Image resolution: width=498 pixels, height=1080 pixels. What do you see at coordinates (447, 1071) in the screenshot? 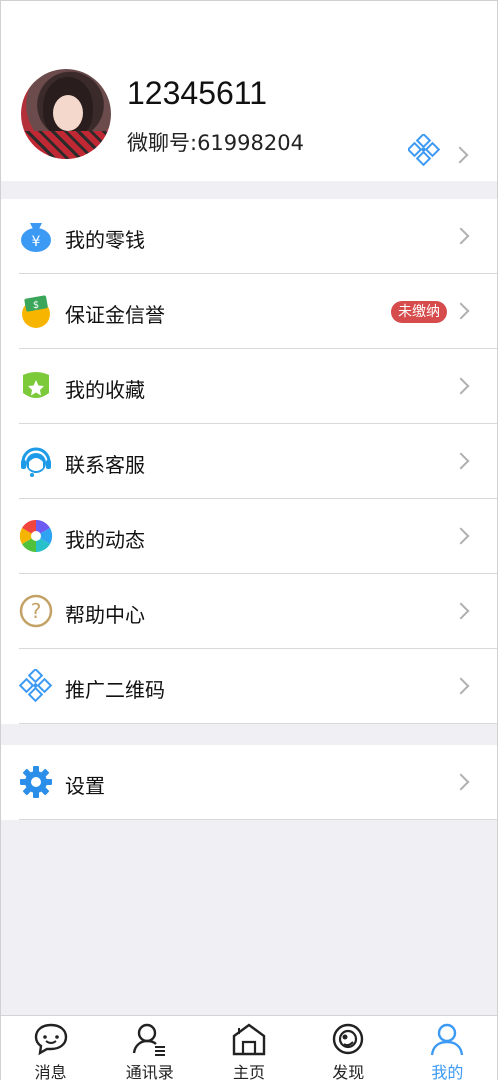
I see `tab-label: 我的` at bounding box center [447, 1071].